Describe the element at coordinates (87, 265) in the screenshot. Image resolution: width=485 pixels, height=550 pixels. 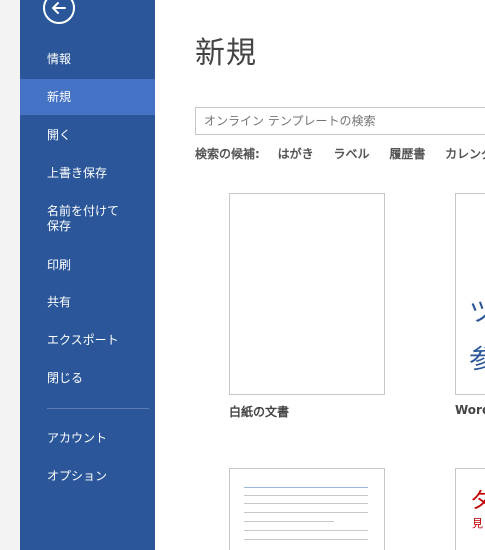
I see `sidebar-item-print: 印刷` at that location.